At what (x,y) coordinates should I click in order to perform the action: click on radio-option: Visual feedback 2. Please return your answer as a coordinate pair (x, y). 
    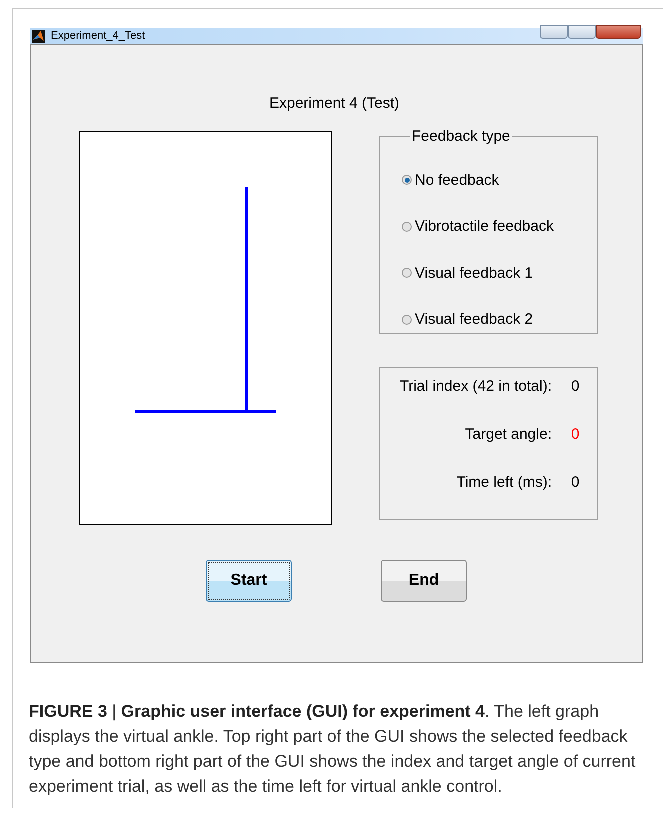
    Looking at the image, I should click on (468, 319).